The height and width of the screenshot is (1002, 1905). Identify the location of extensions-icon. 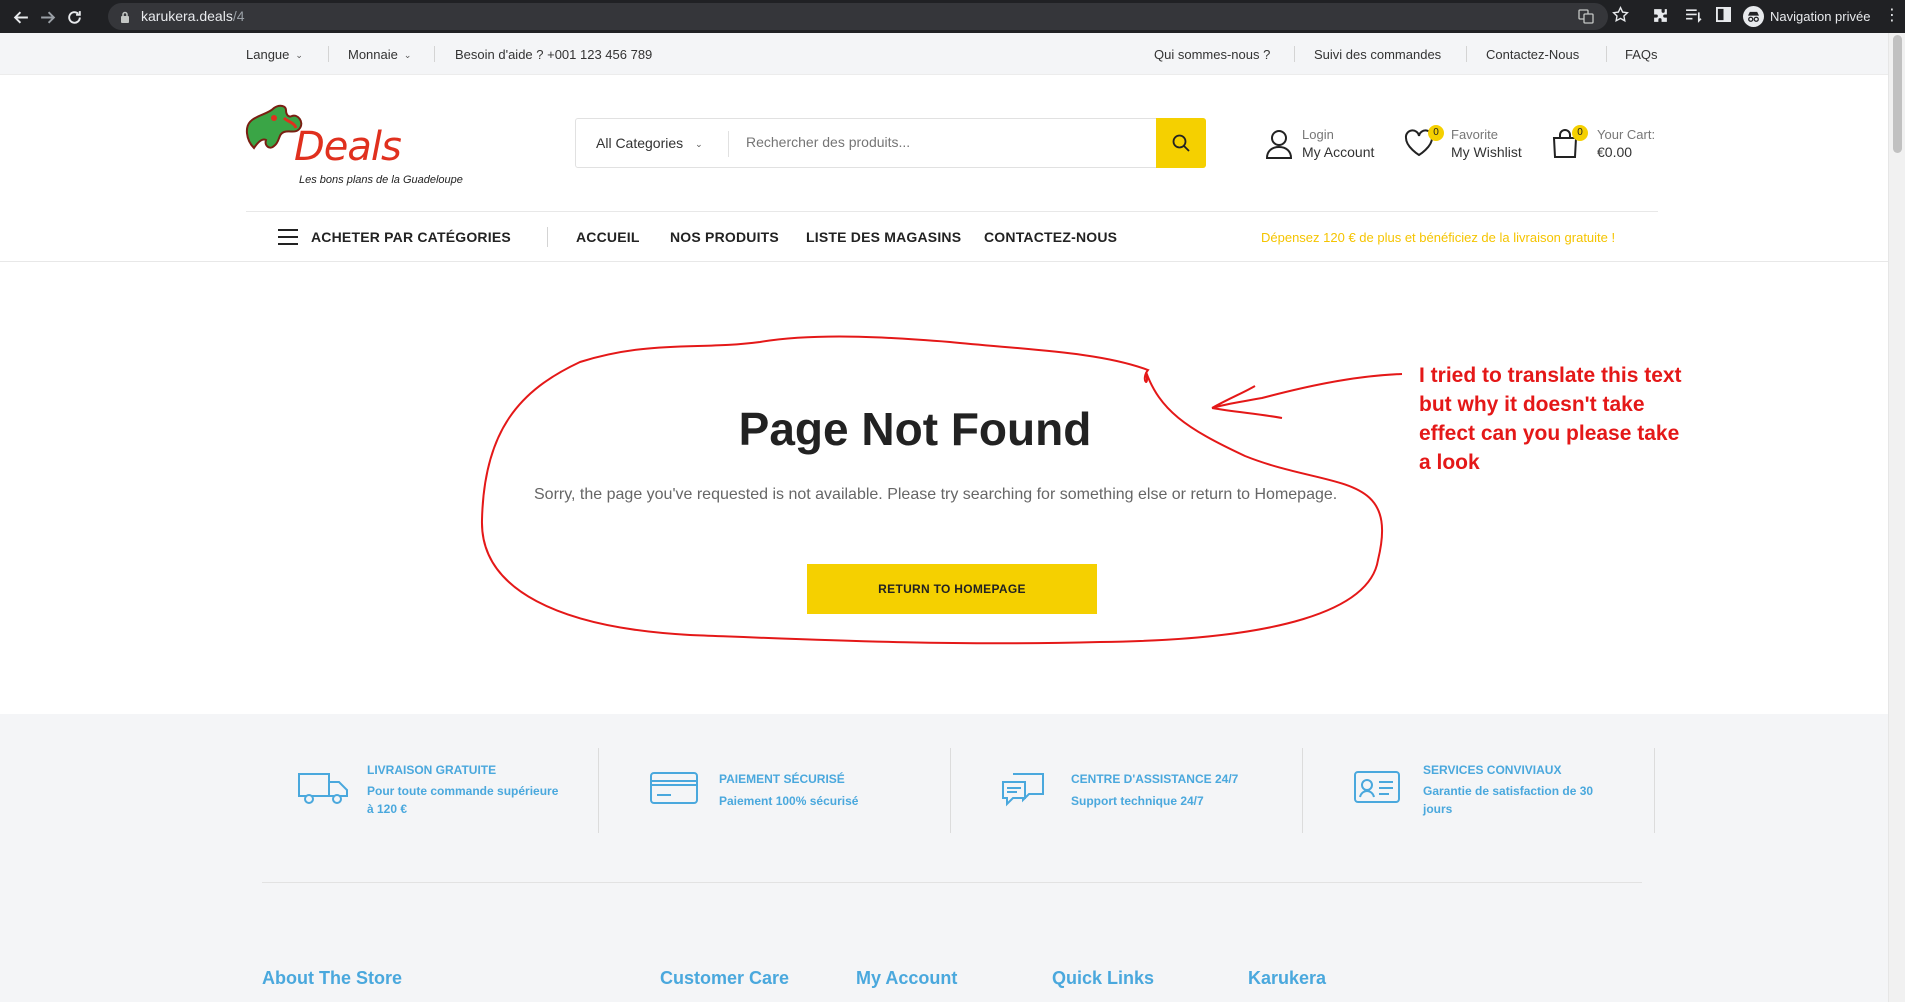
(1660, 18).